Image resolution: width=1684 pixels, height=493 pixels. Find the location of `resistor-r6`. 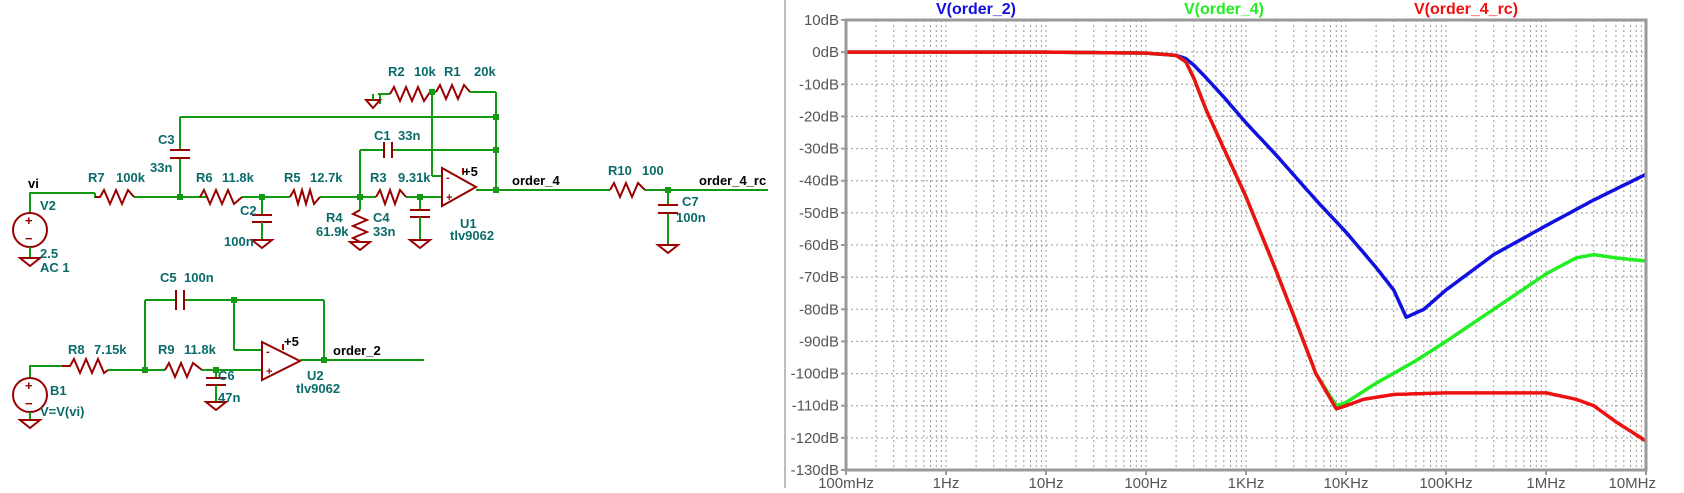

resistor-r6 is located at coordinates (221, 197).